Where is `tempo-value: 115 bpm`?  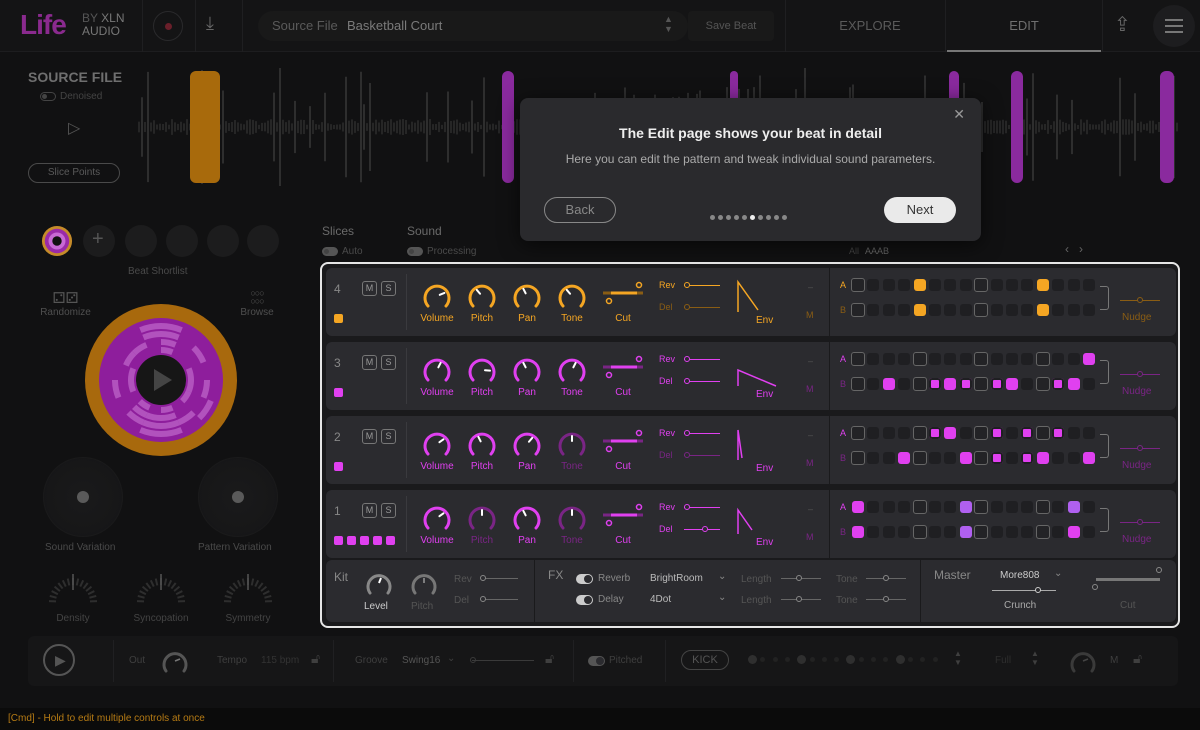 tempo-value: 115 bpm is located at coordinates (280, 660).